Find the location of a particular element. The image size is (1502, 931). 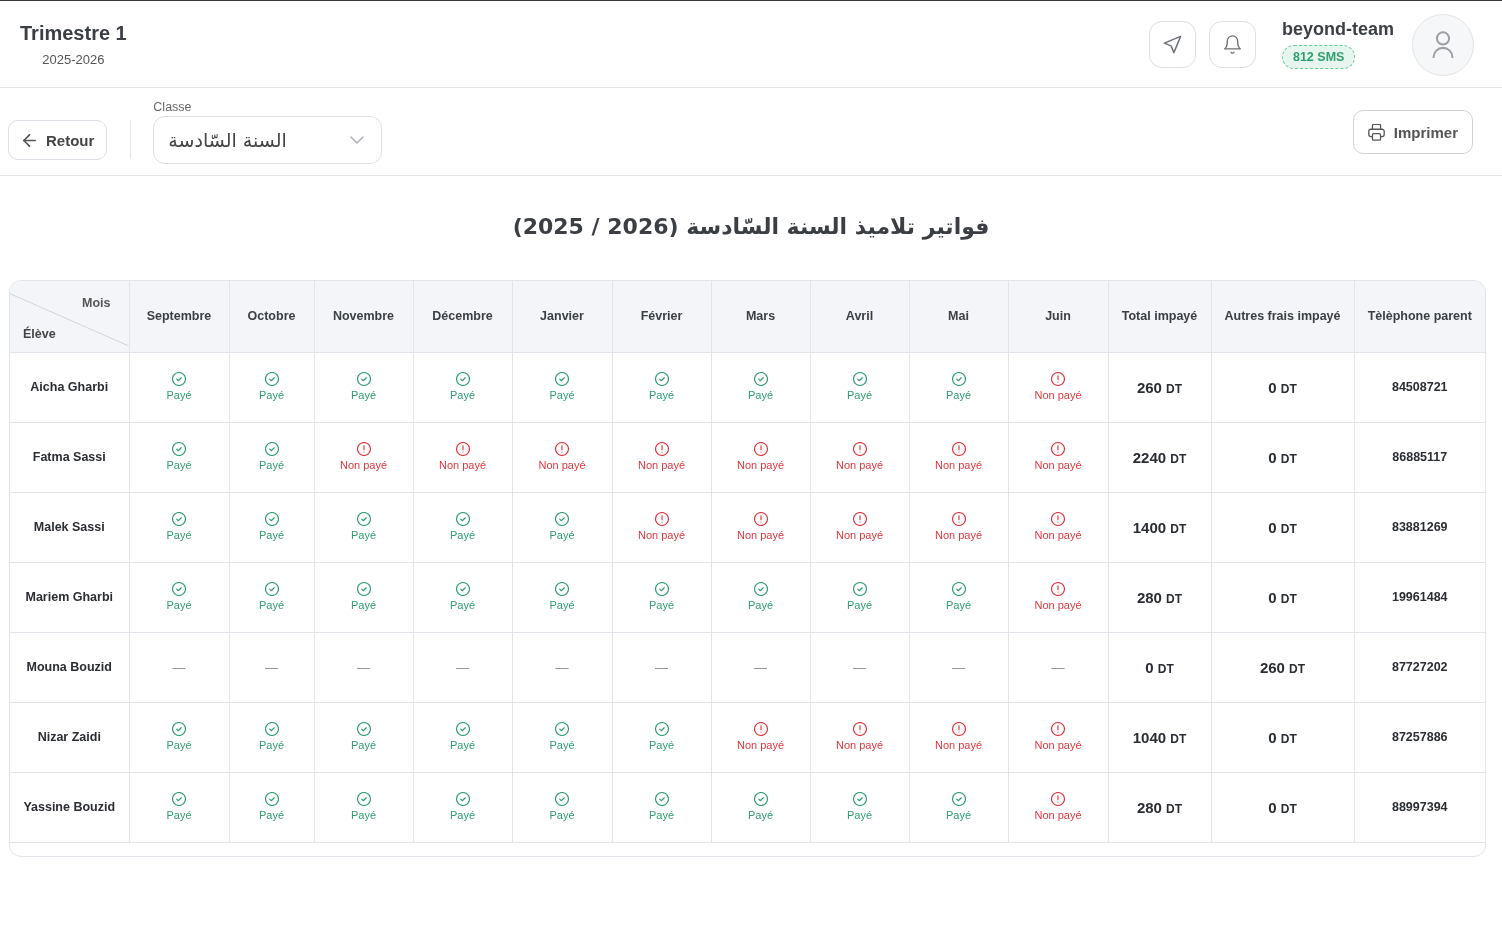

student-name-cell: Yassine Bouzid is located at coordinates (69, 807).